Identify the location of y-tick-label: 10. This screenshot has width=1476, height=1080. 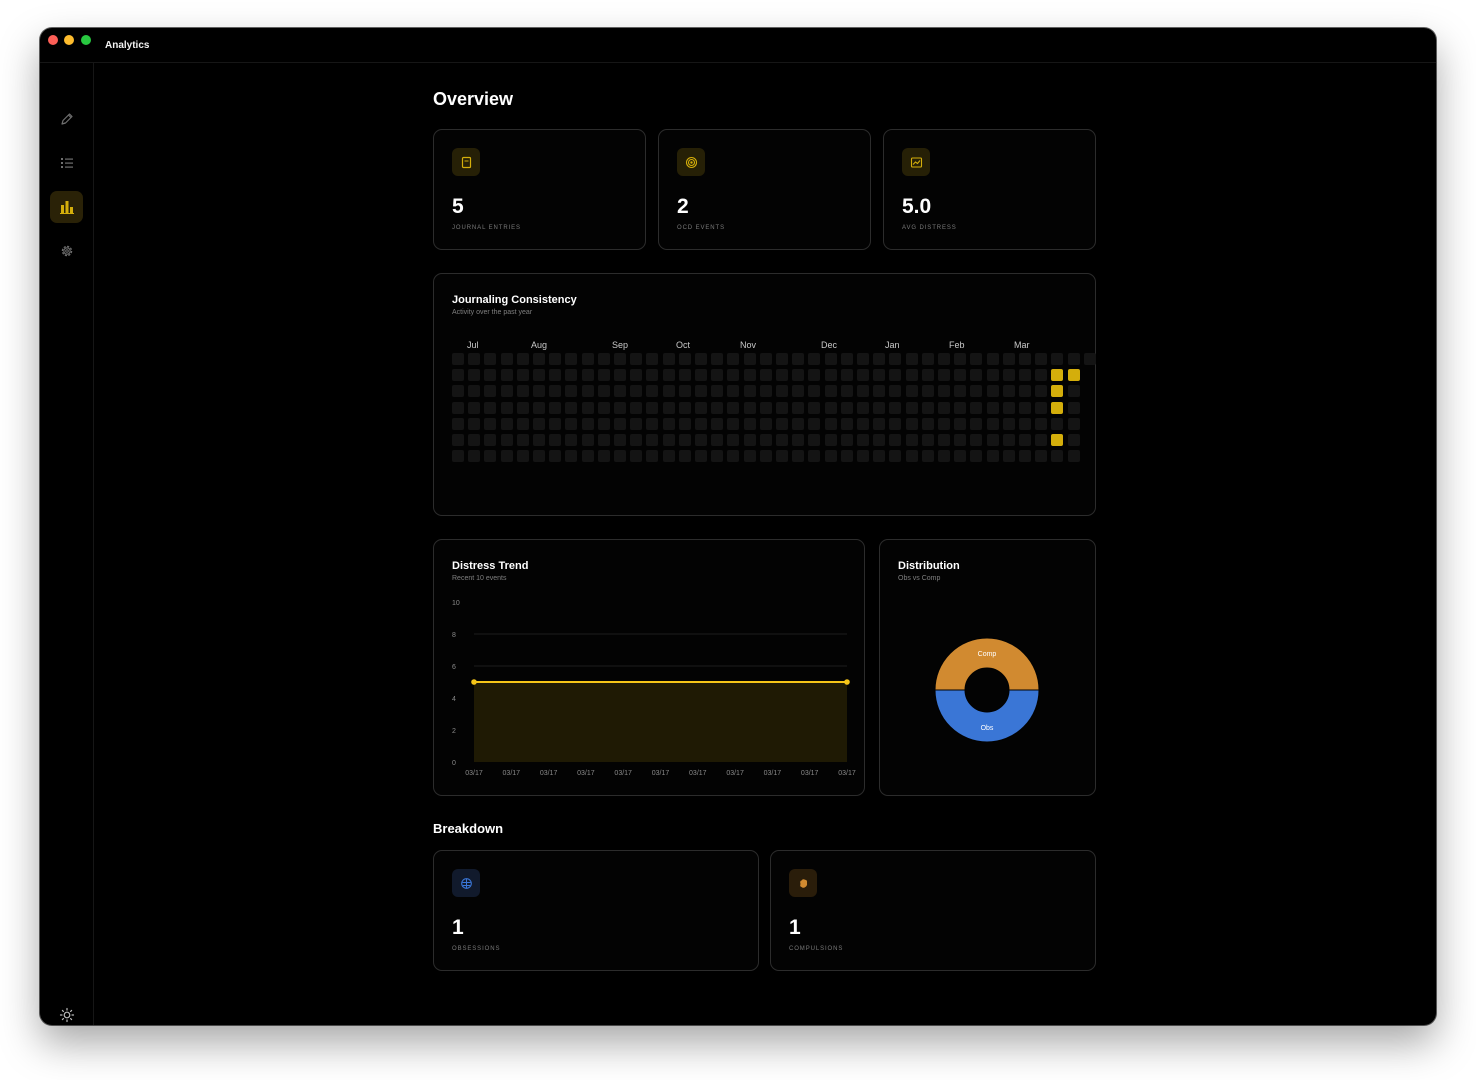
(456, 603).